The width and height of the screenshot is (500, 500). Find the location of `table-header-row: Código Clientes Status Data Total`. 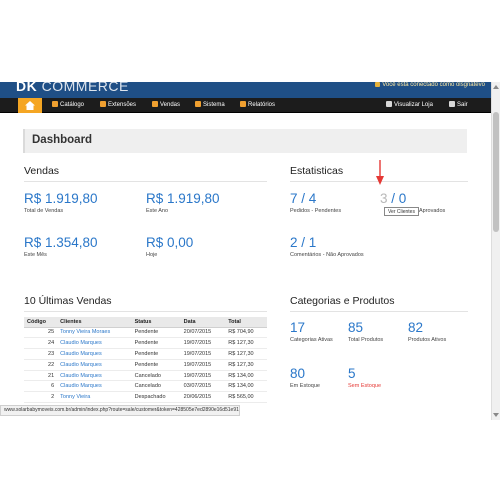

table-header-row: Código Clientes Status Data Total is located at coordinates (145, 322).